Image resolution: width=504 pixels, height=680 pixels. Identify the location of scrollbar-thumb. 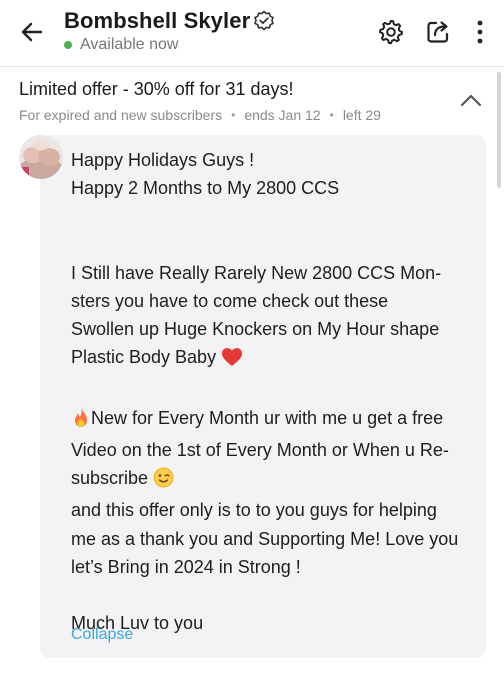
(499, 130).